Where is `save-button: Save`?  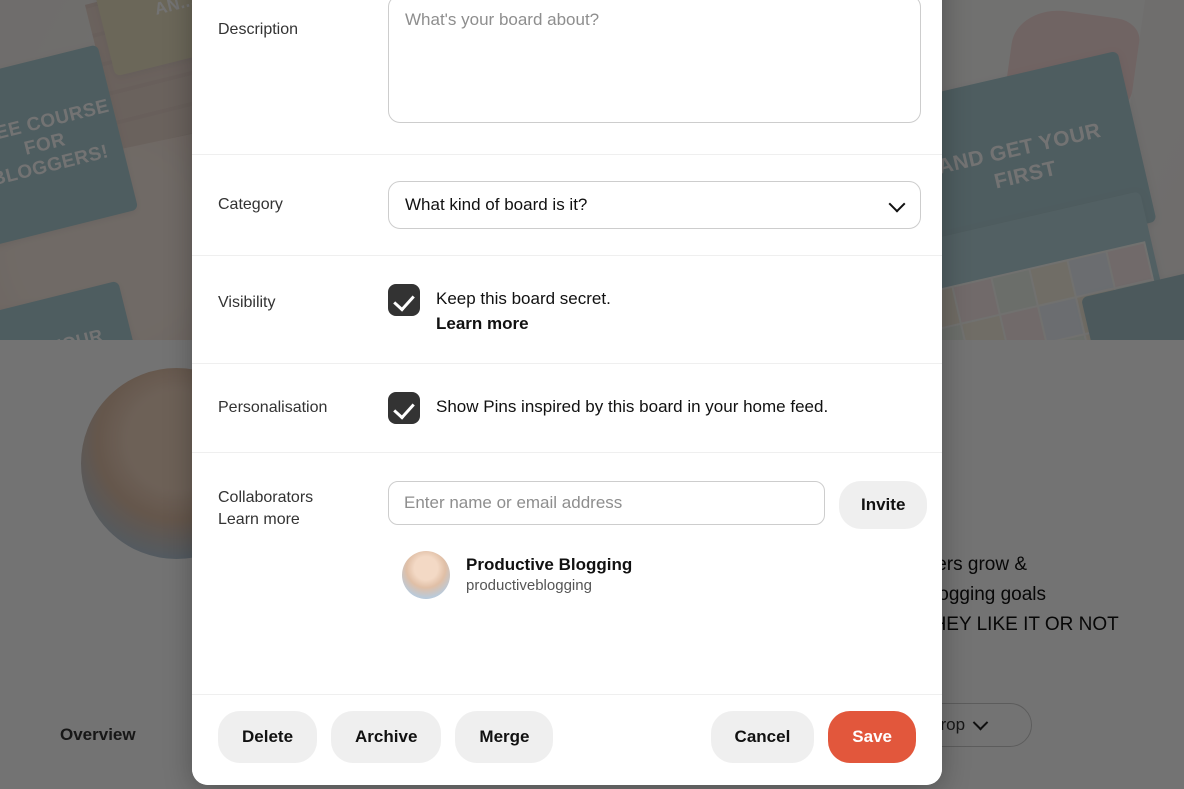
save-button: Save is located at coordinates (872, 737).